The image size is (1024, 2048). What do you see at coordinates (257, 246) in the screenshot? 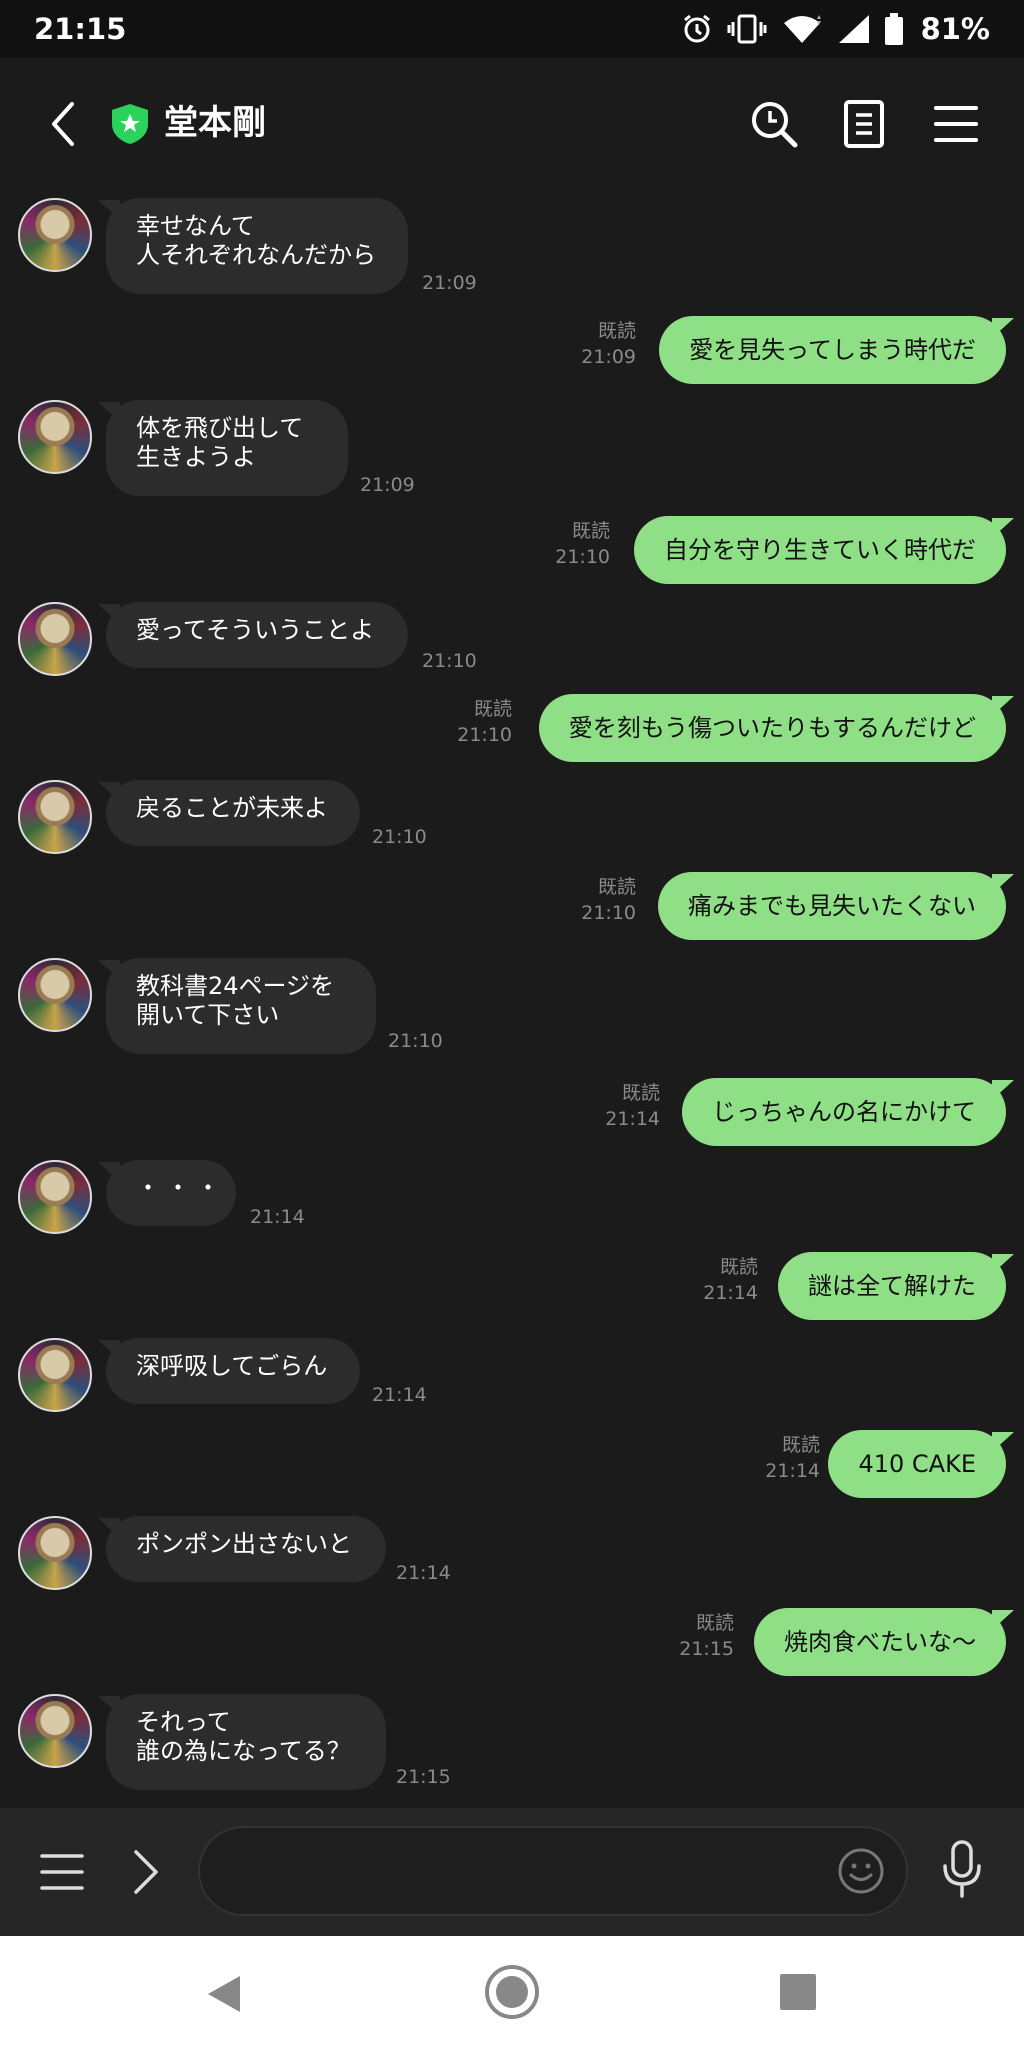
I see `incoming-message: 幸せなんて 人それぞれなんだから` at bounding box center [257, 246].